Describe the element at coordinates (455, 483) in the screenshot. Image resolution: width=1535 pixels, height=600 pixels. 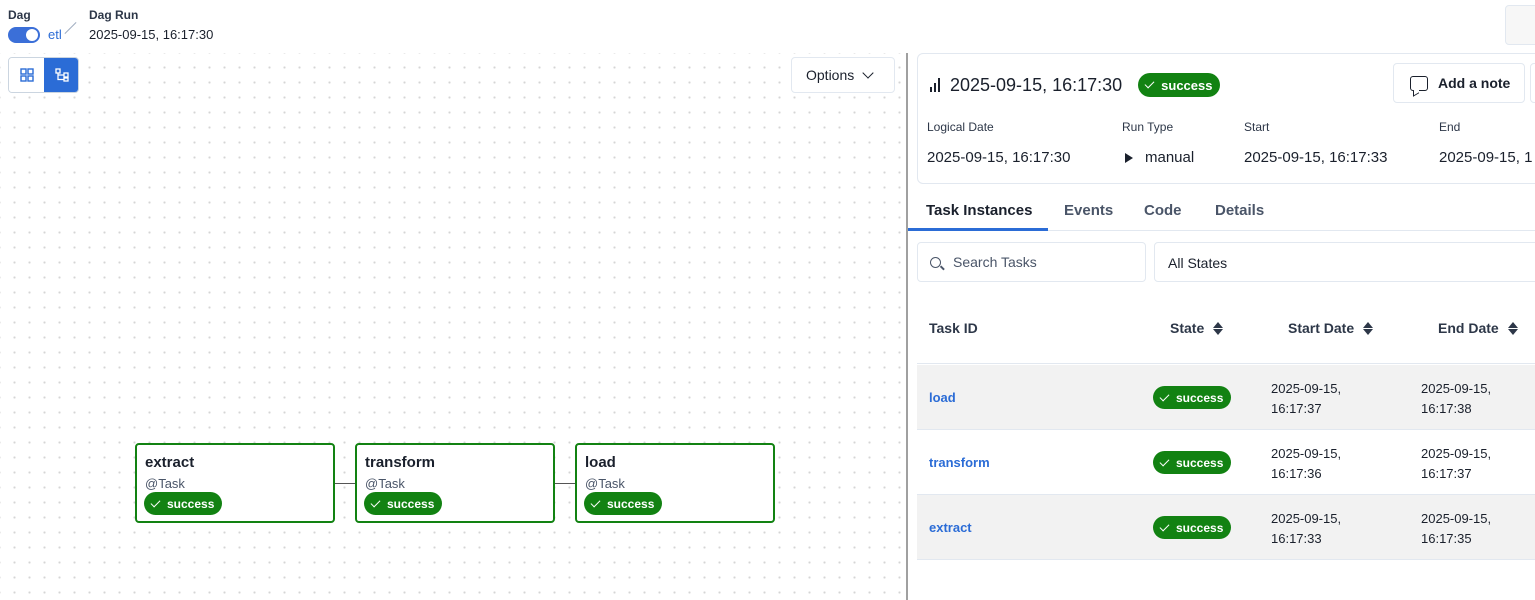
I see `task-node-transform: transform @Task success` at that location.